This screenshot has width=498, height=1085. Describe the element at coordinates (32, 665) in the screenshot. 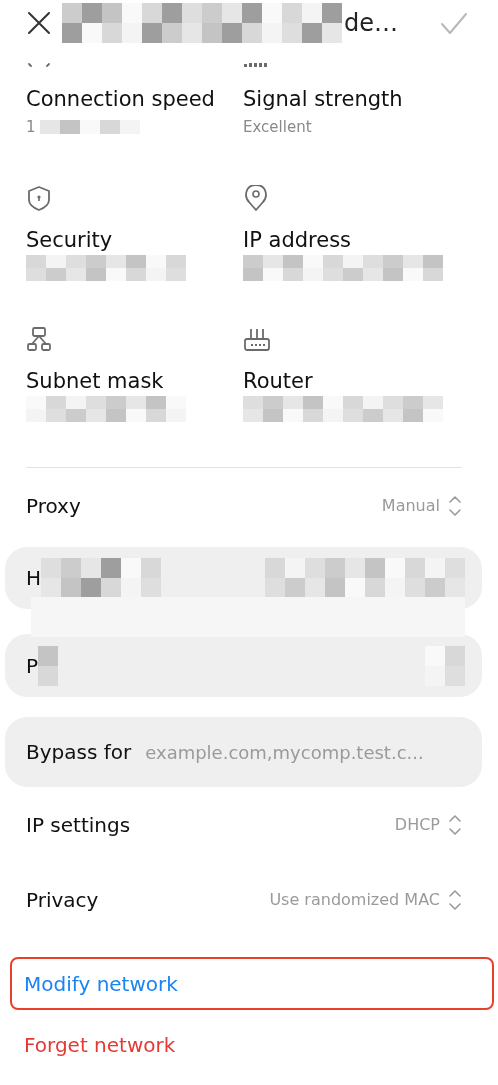

I see `field-label: P` at that location.